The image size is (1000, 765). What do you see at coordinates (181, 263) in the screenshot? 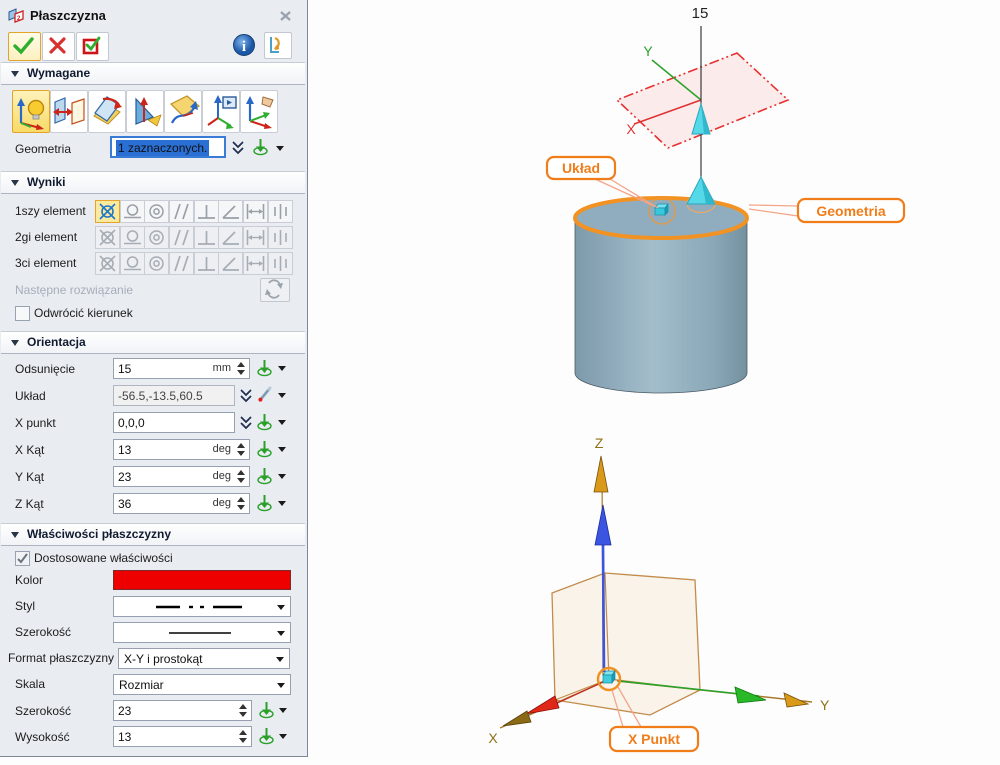
I see `result-icon-parallel` at bounding box center [181, 263].